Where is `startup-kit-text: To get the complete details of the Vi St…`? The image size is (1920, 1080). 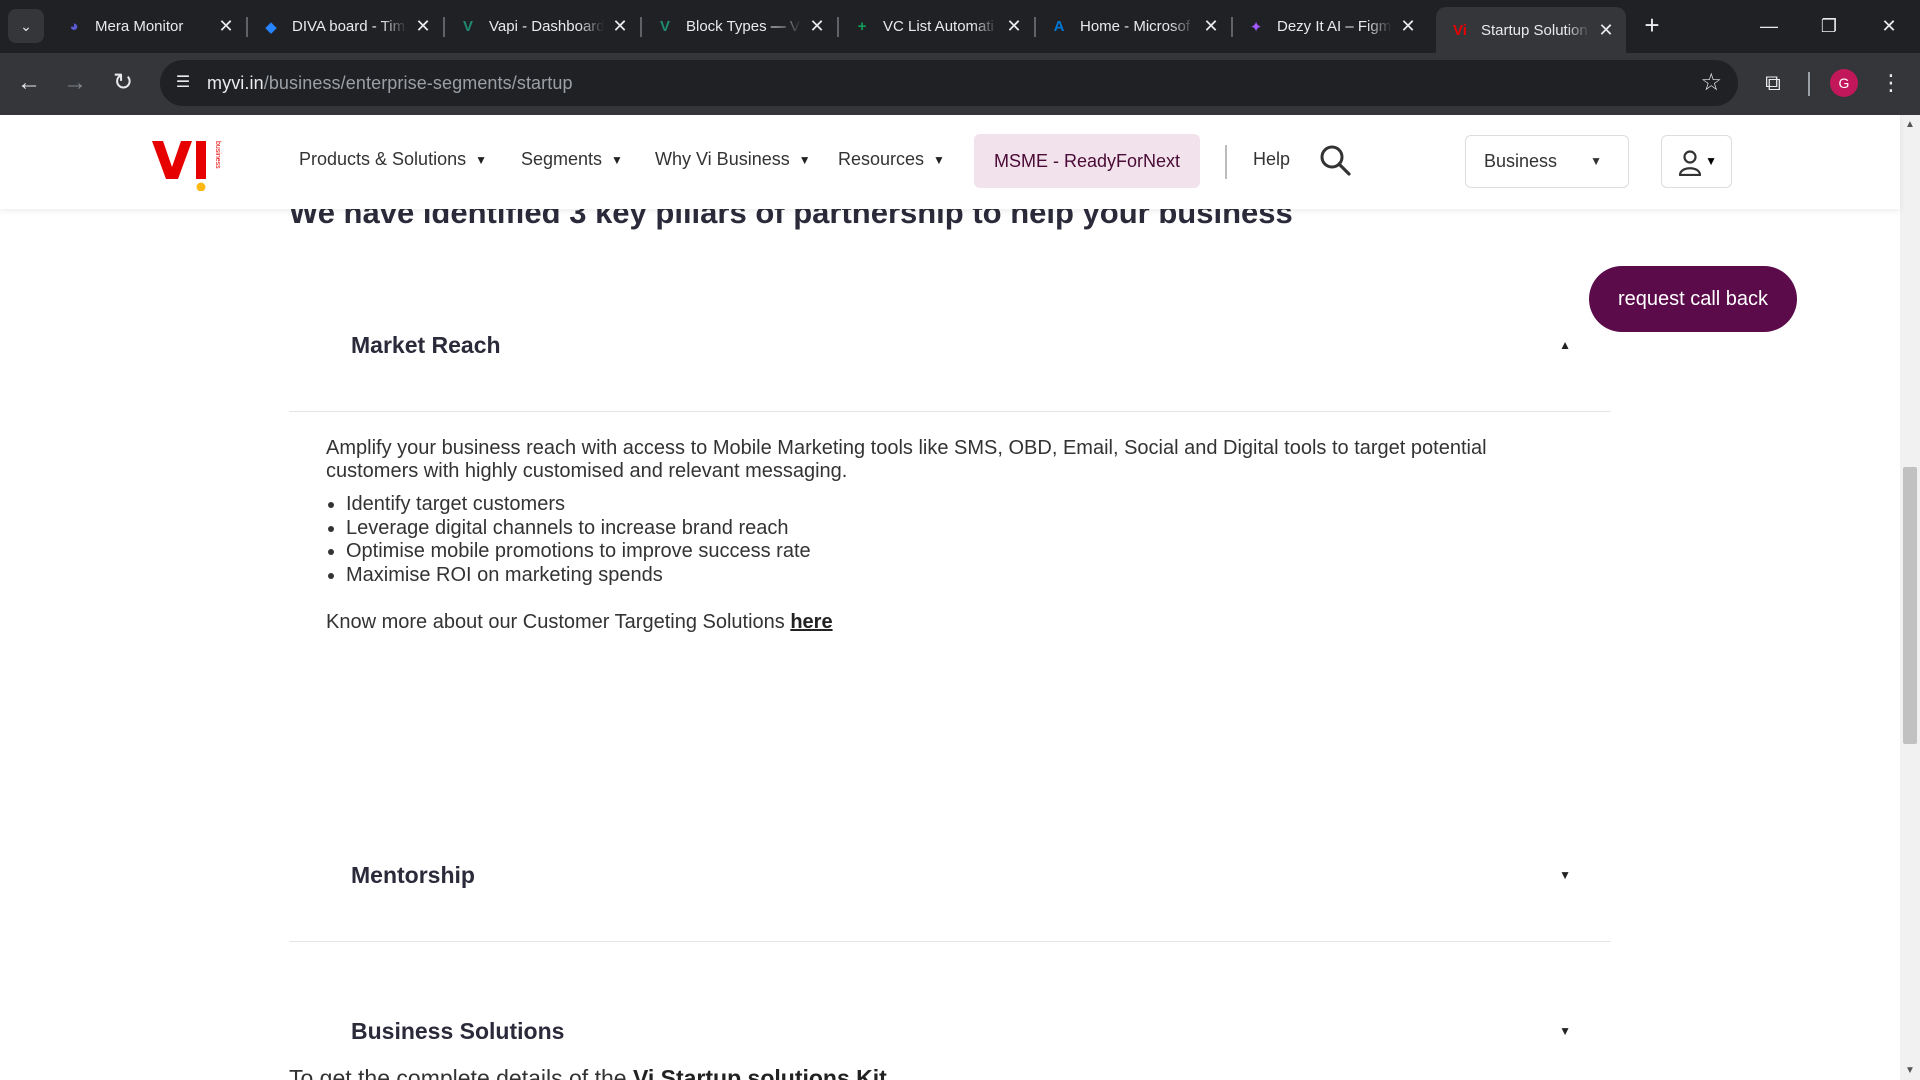 startup-kit-text: To get the complete details of the Vi St… is located at coordinates (588, 1072).